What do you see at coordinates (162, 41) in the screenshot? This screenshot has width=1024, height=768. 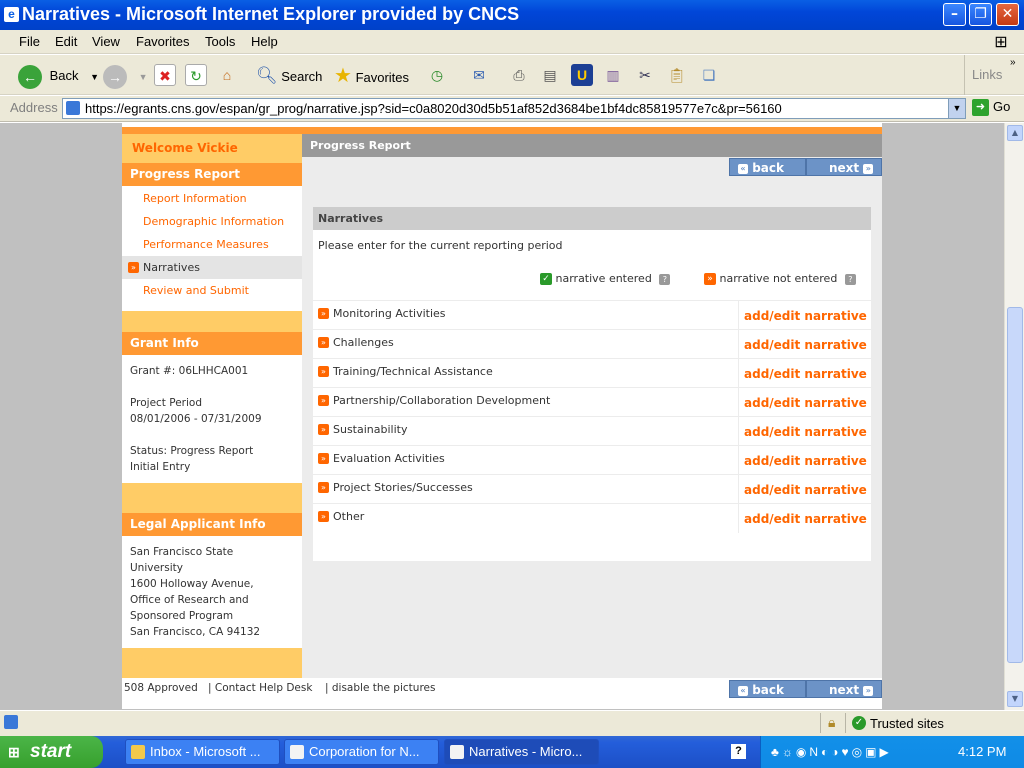 I see `menu-favorites: Favorites` at bounding box center [162, 41].